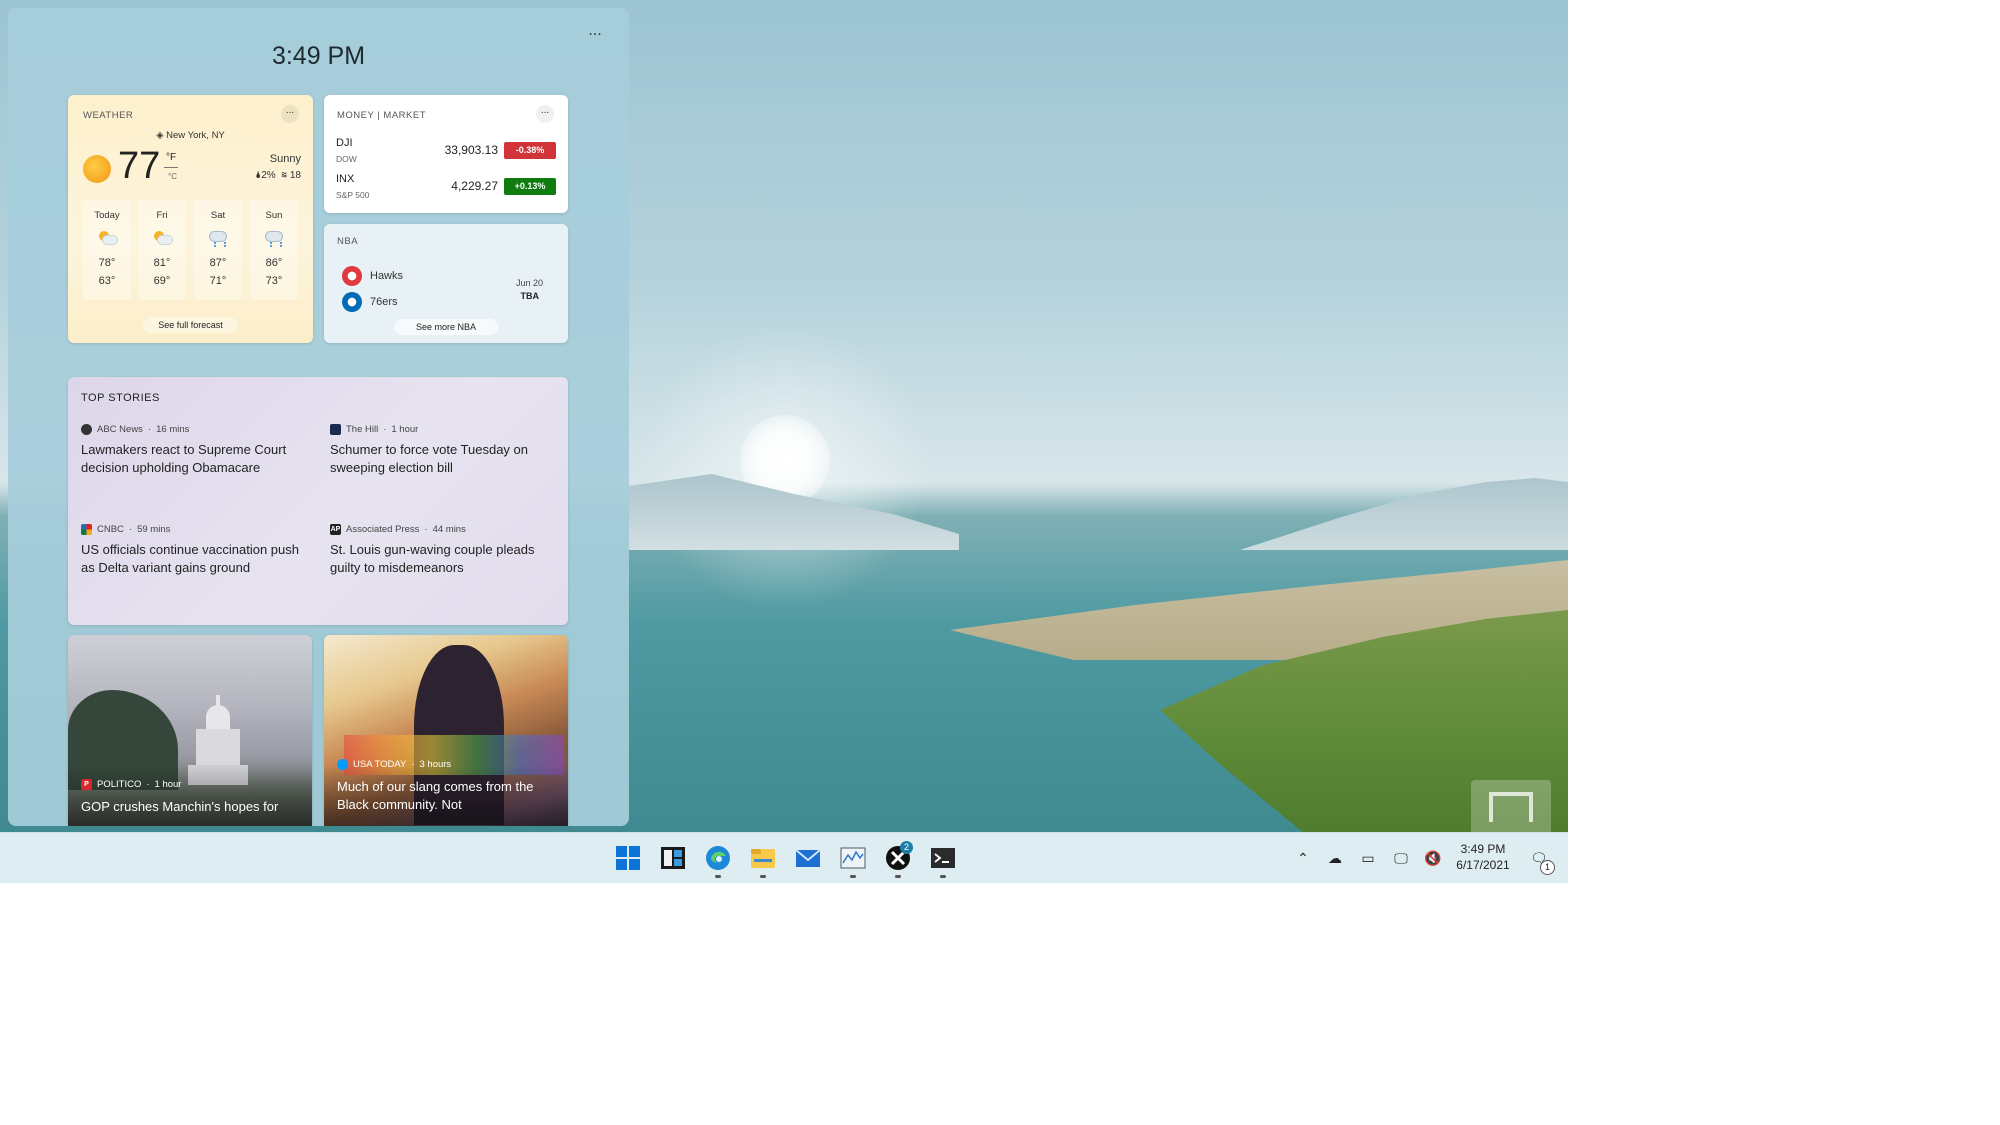 The height and width of the screenshot is (1125, 2000). I want to click on abc-news-icon, so click(86, 429).